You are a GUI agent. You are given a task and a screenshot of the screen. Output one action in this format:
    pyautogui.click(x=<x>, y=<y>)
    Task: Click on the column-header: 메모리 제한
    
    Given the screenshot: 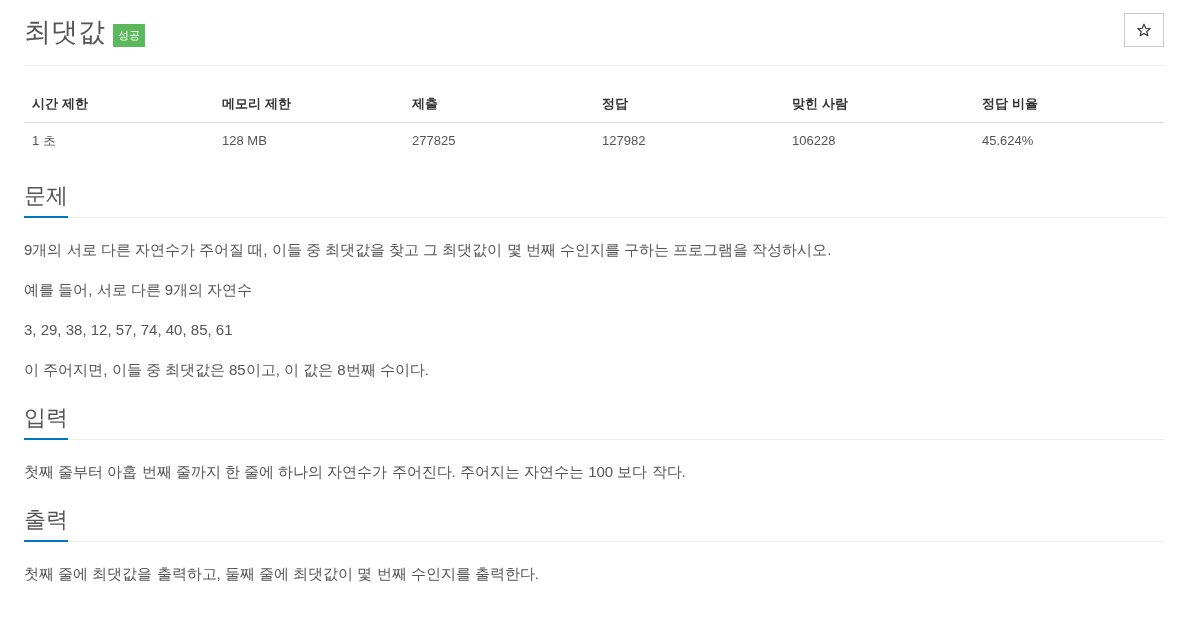 What is the action you would take?
    pyautogui.click(x=309, y=104)
    